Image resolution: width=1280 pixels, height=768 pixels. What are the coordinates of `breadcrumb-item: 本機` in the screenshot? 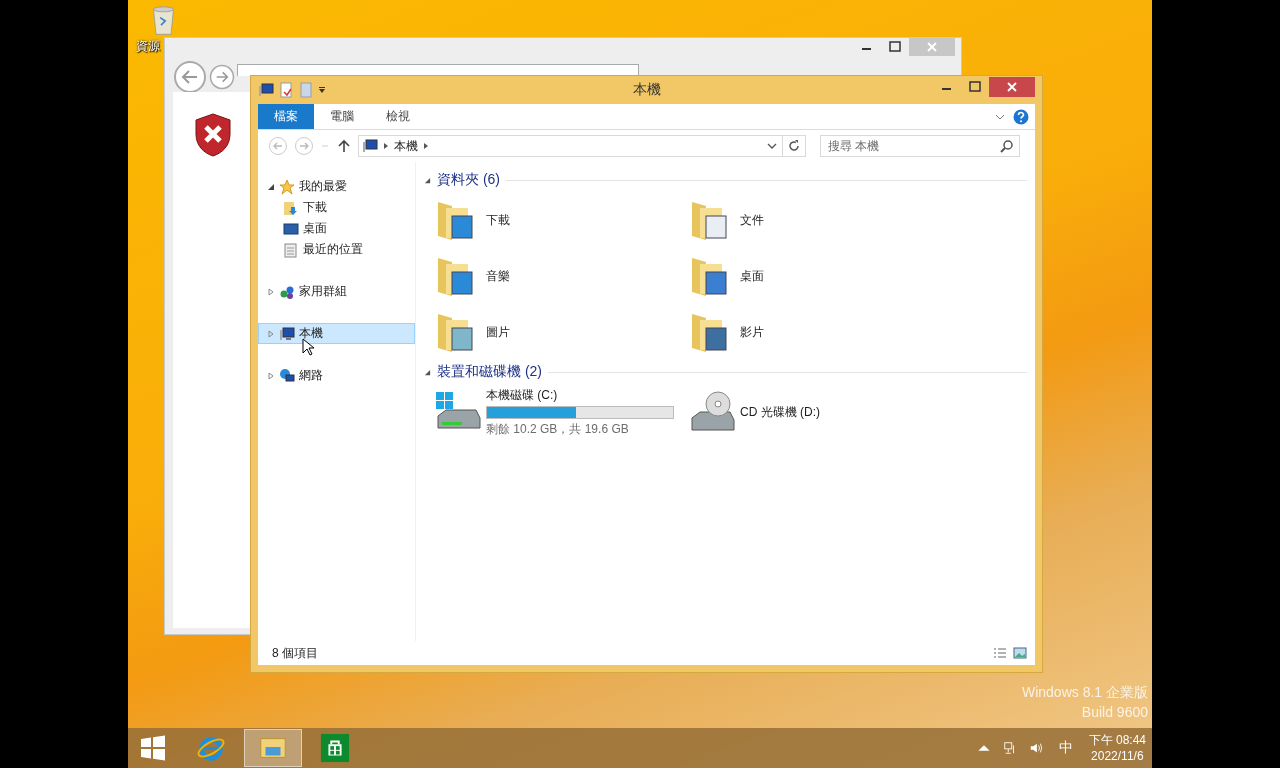 It's located at (406, 146).